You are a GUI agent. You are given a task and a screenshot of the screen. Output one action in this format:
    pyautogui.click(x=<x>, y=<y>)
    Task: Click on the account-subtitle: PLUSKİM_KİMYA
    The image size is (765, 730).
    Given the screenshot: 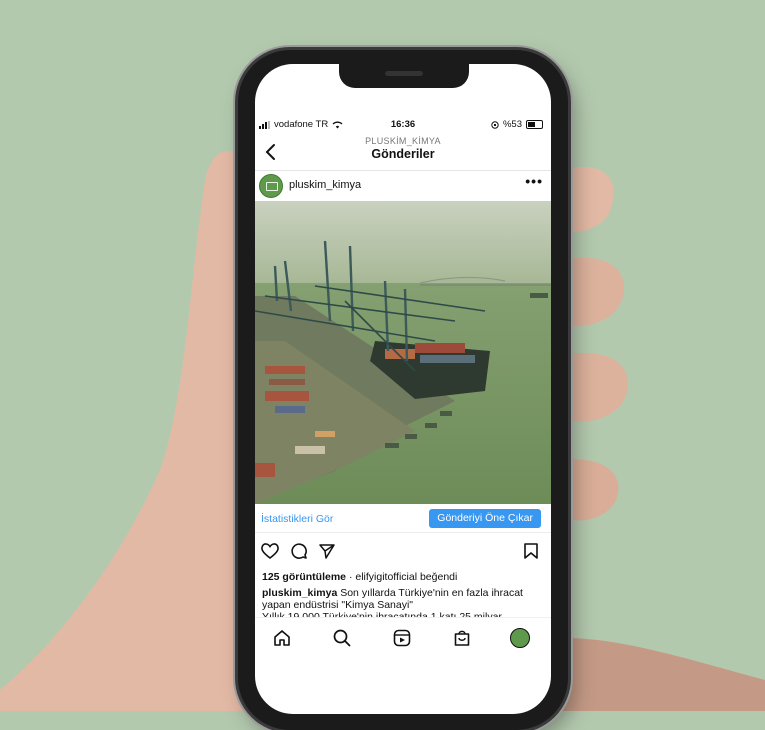 What is the action you would take?
    pyautogui.click(x=403, y=141)
    